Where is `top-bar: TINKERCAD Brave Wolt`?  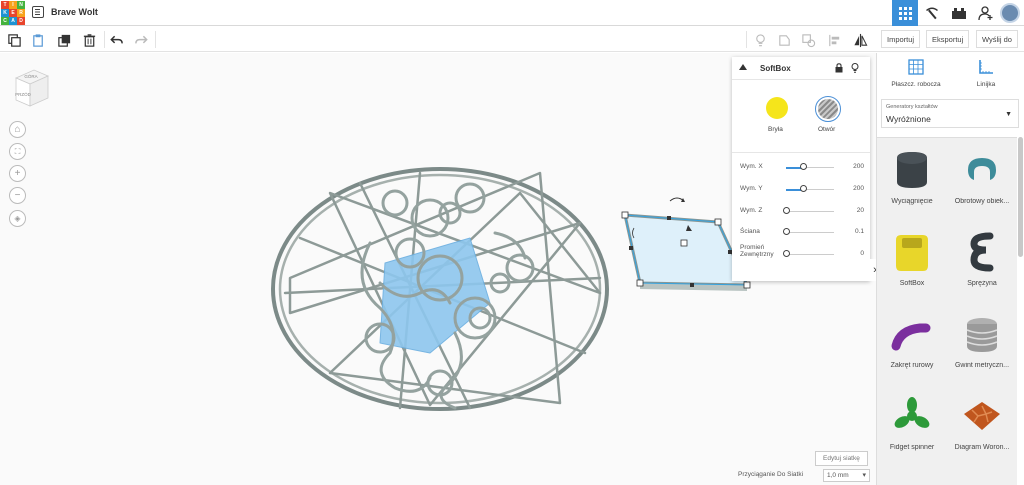
top-bar: TINKERCAD Brave Wolt is located at coordinates (512, 13).